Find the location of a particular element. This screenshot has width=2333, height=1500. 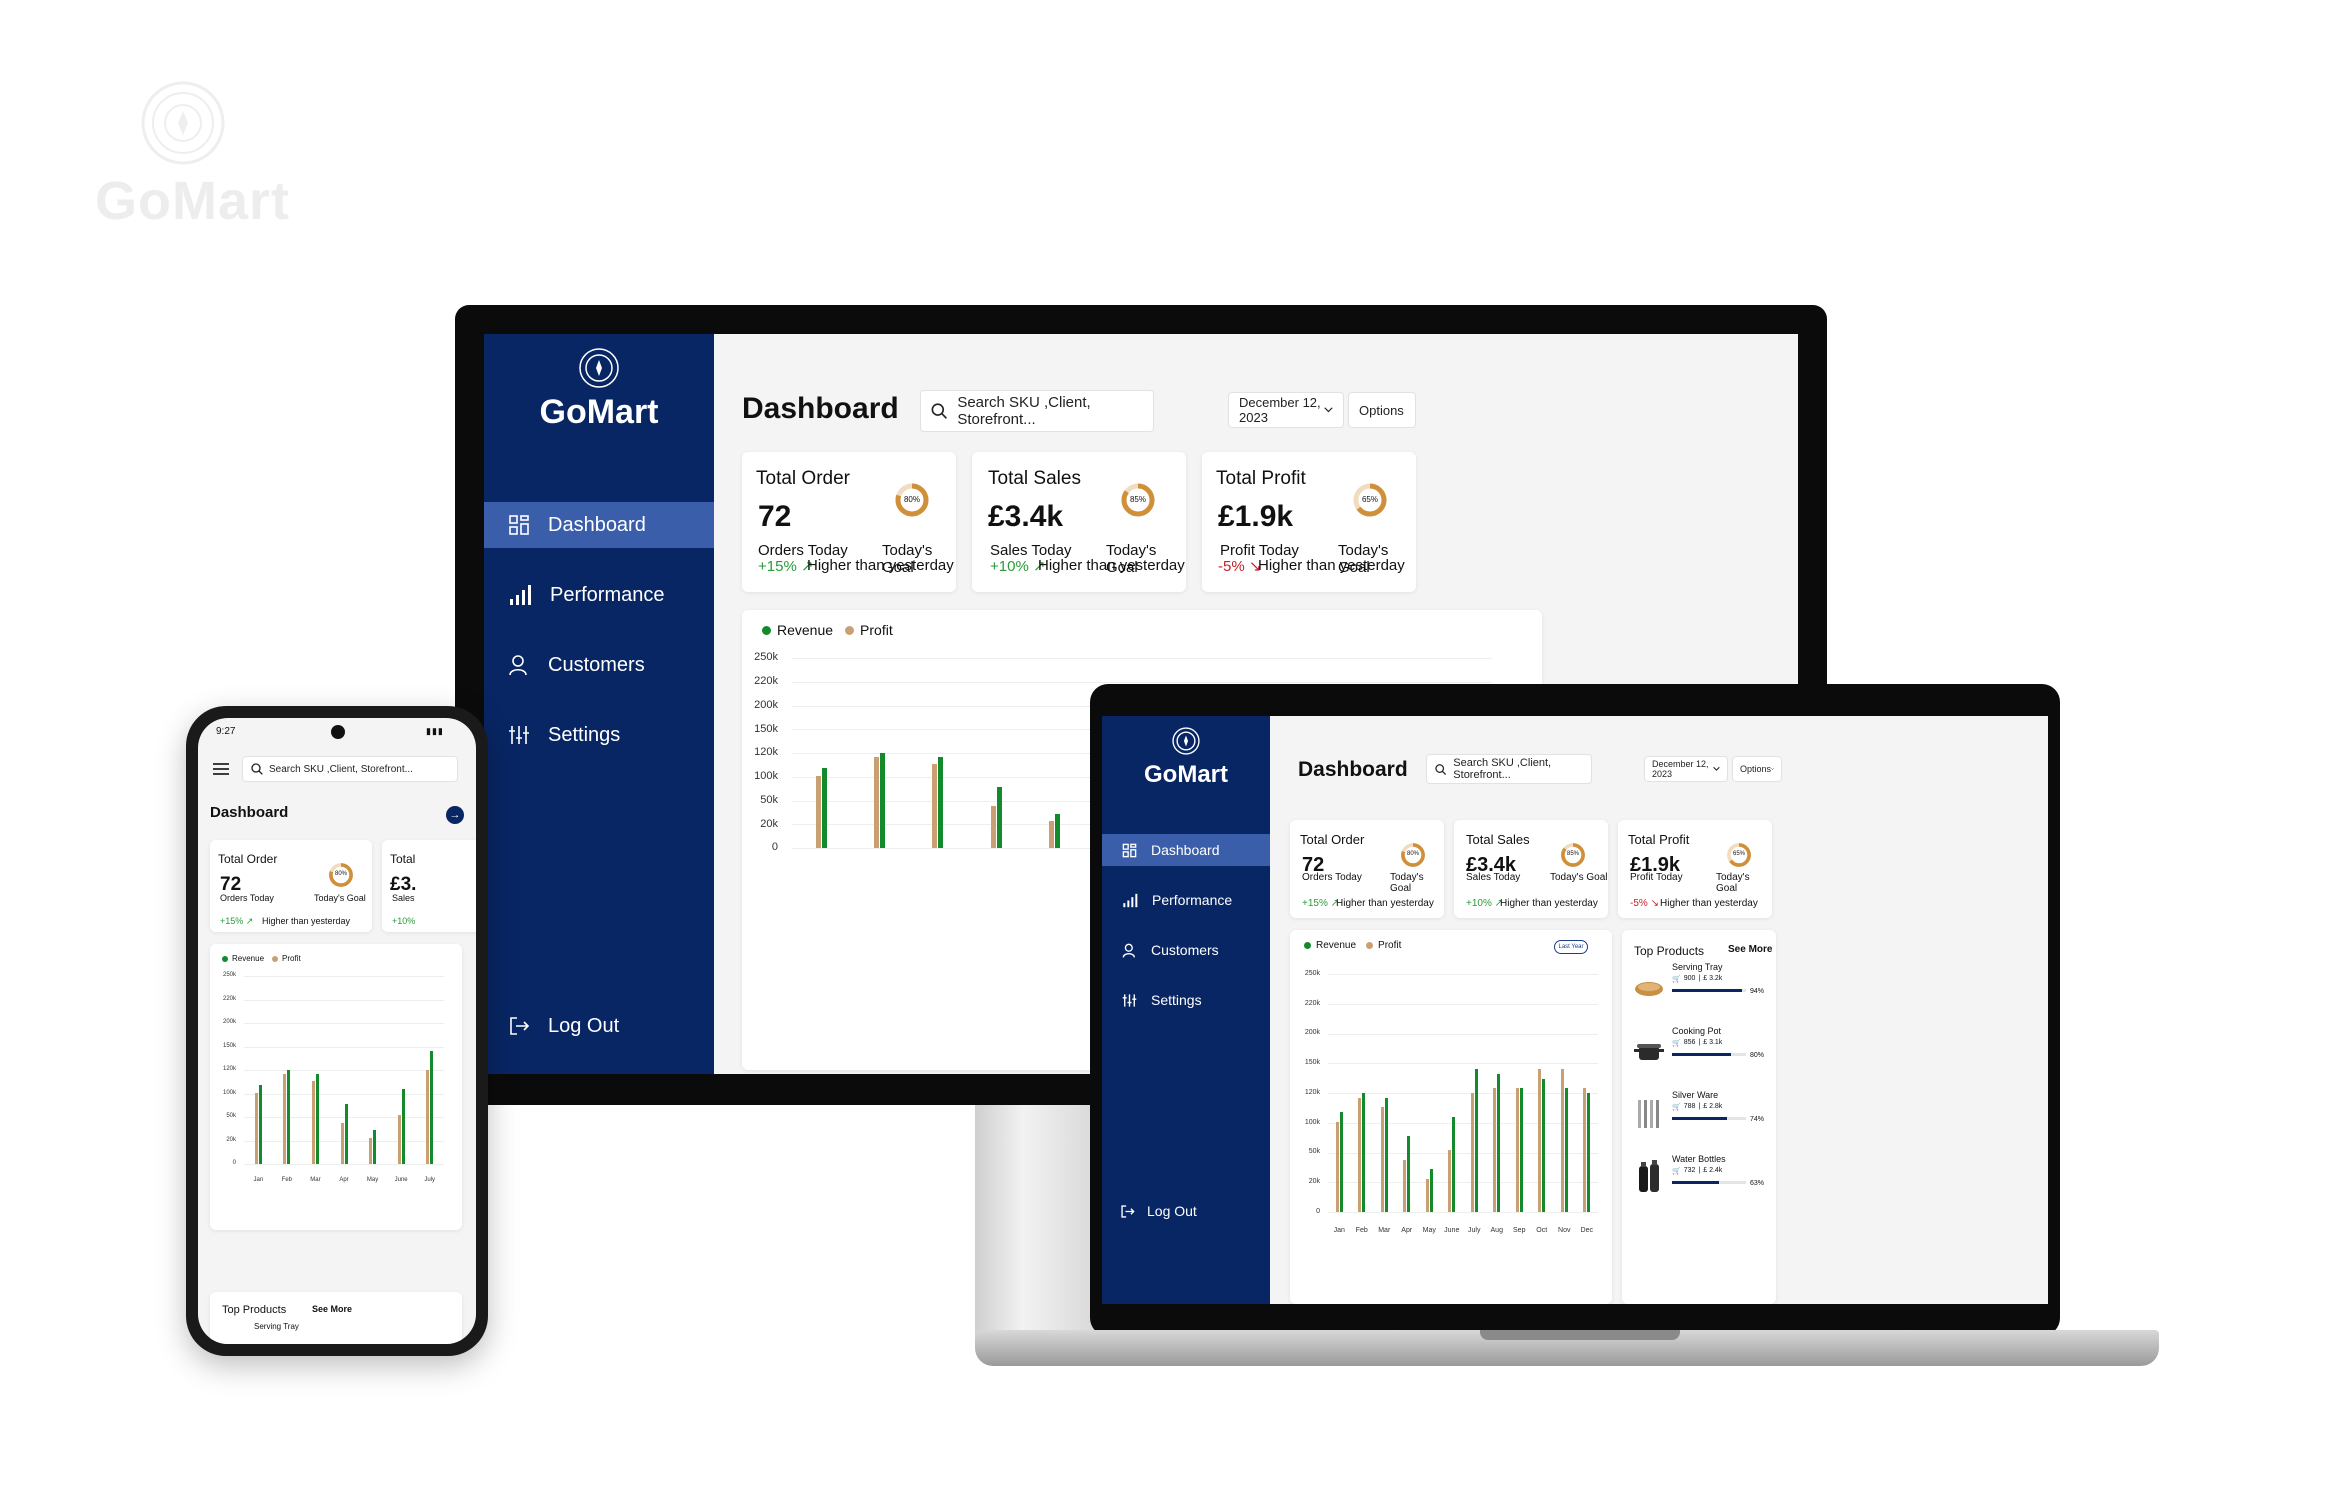

product-item: Cooking Pot 🛒 856 | £ 3.1k 80% is located at coordinates (1699, 1058).